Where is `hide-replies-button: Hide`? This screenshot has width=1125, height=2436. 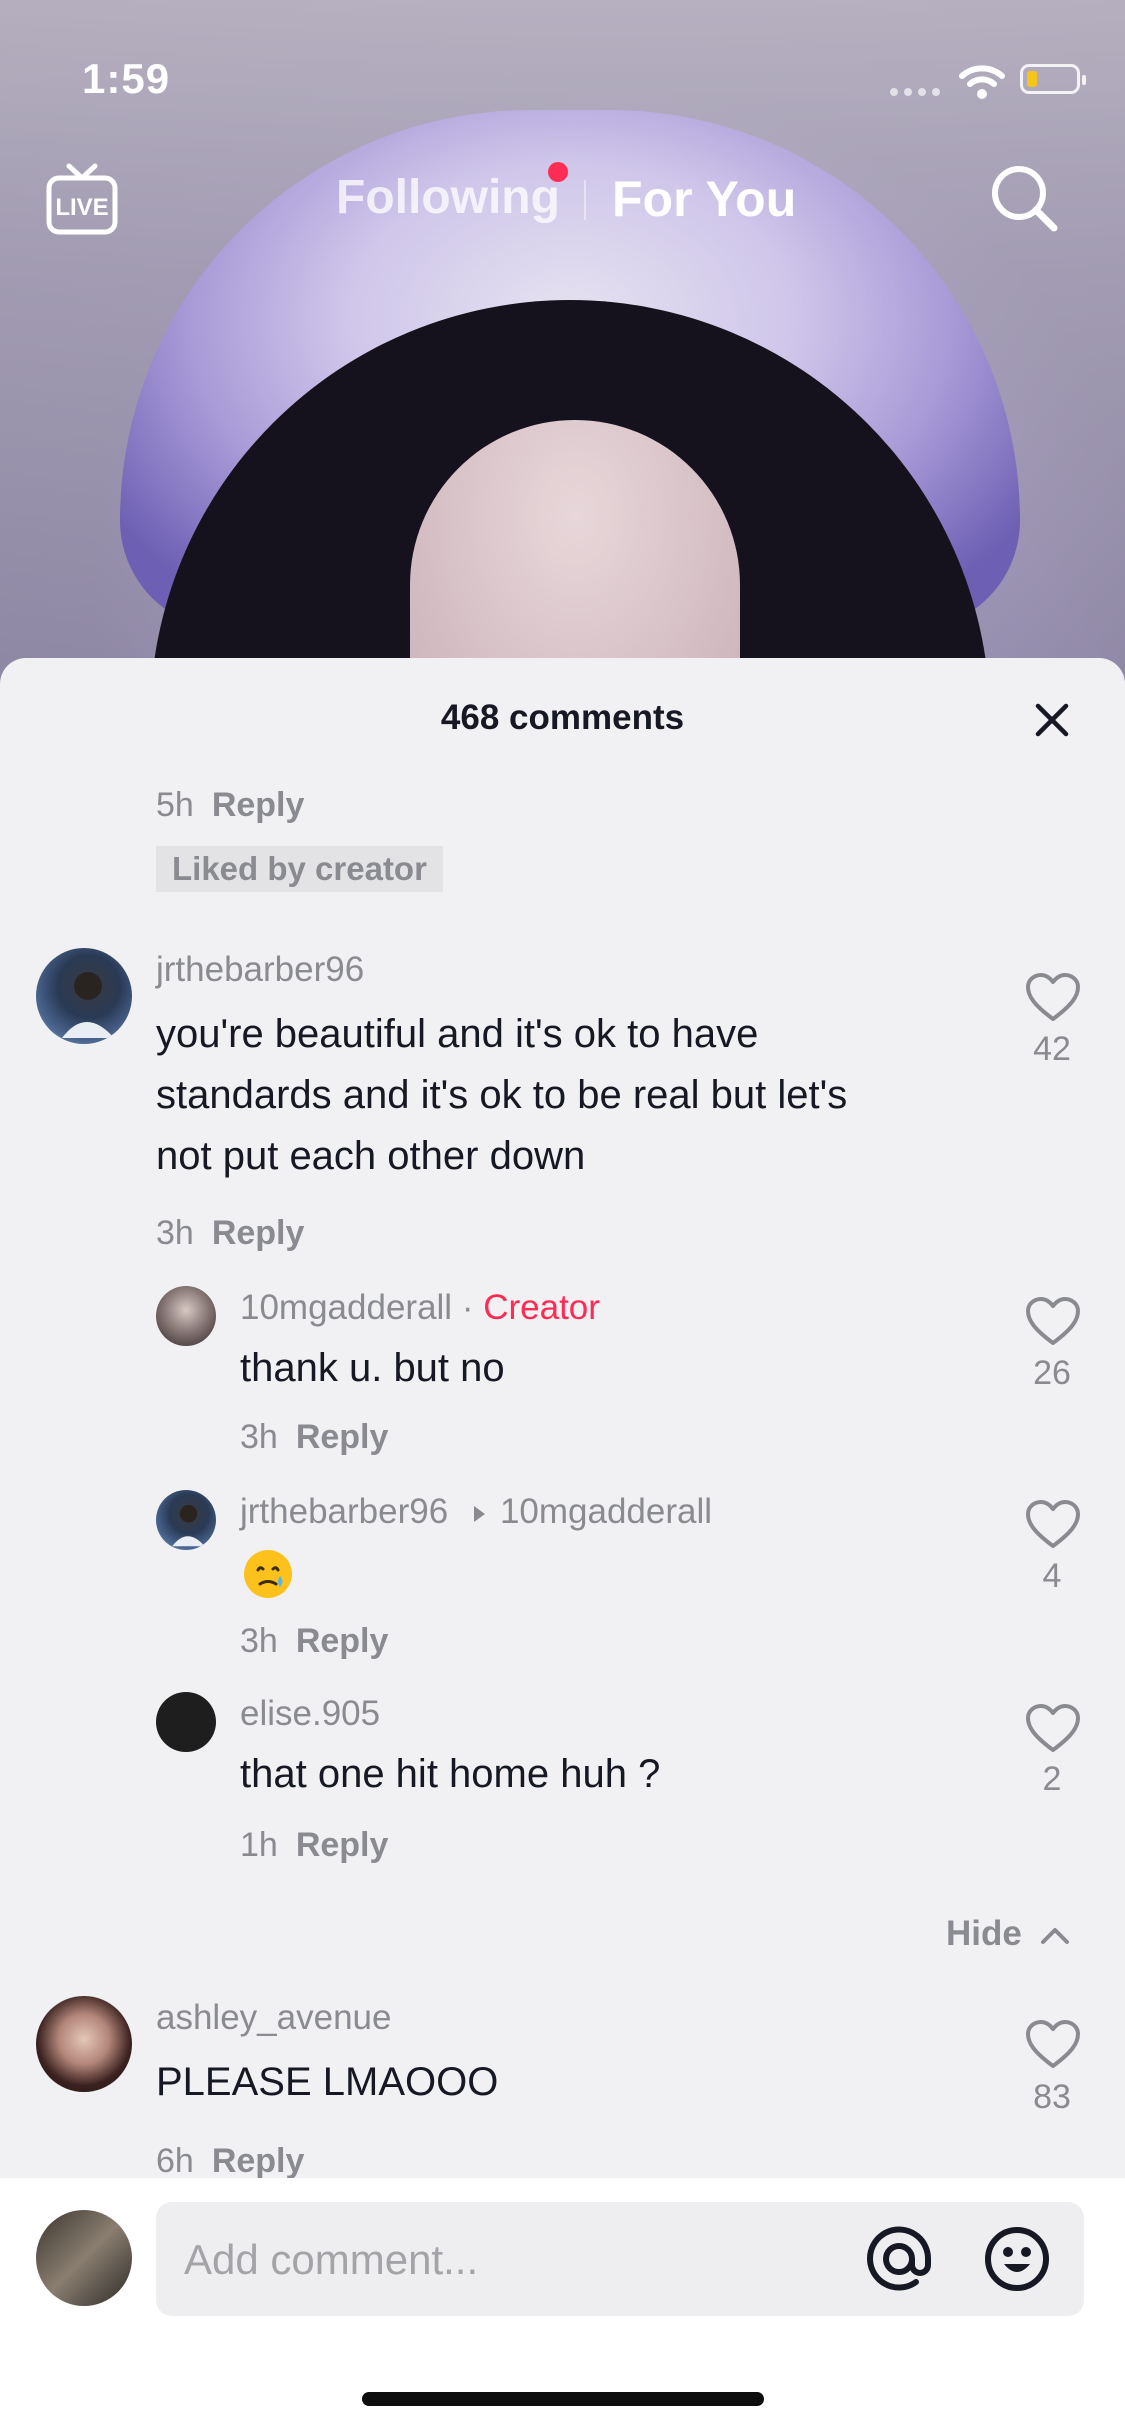 hide-replies-button: Hide is located at coordinates (1009, 1934).